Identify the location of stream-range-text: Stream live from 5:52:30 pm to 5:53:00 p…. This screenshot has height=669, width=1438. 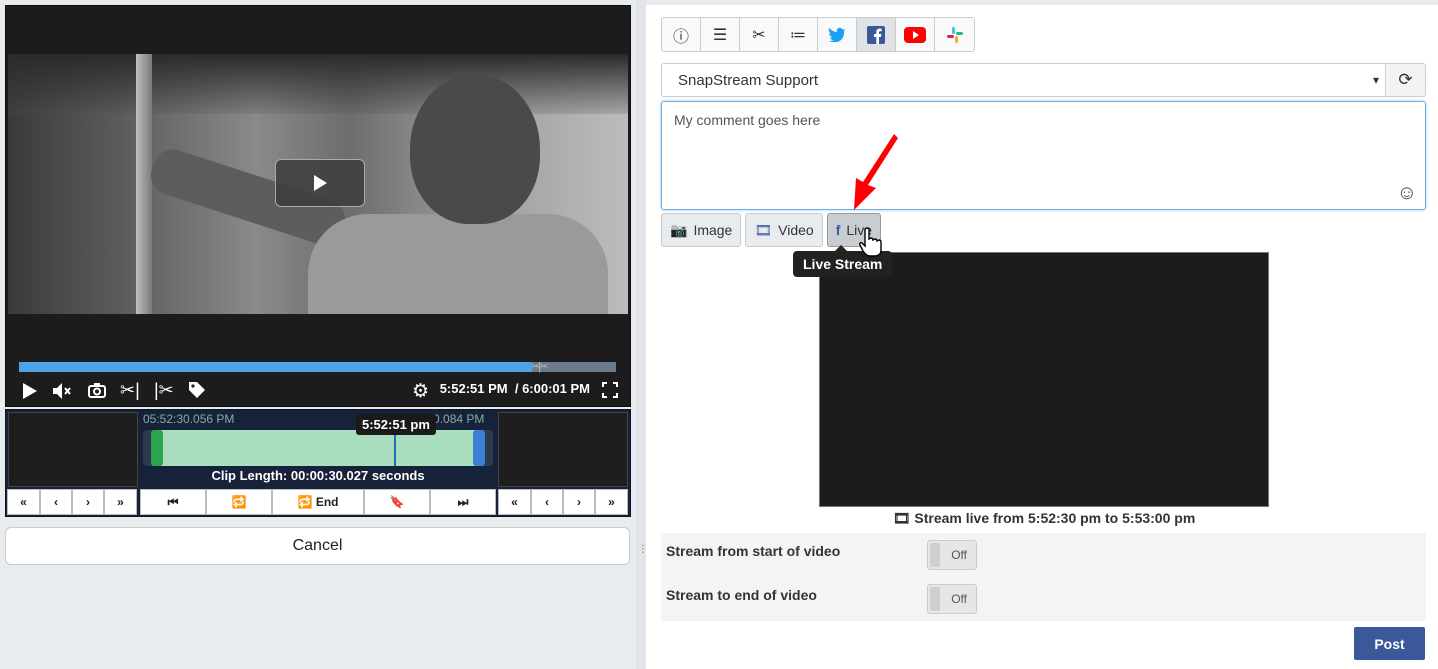
(1055, 518).